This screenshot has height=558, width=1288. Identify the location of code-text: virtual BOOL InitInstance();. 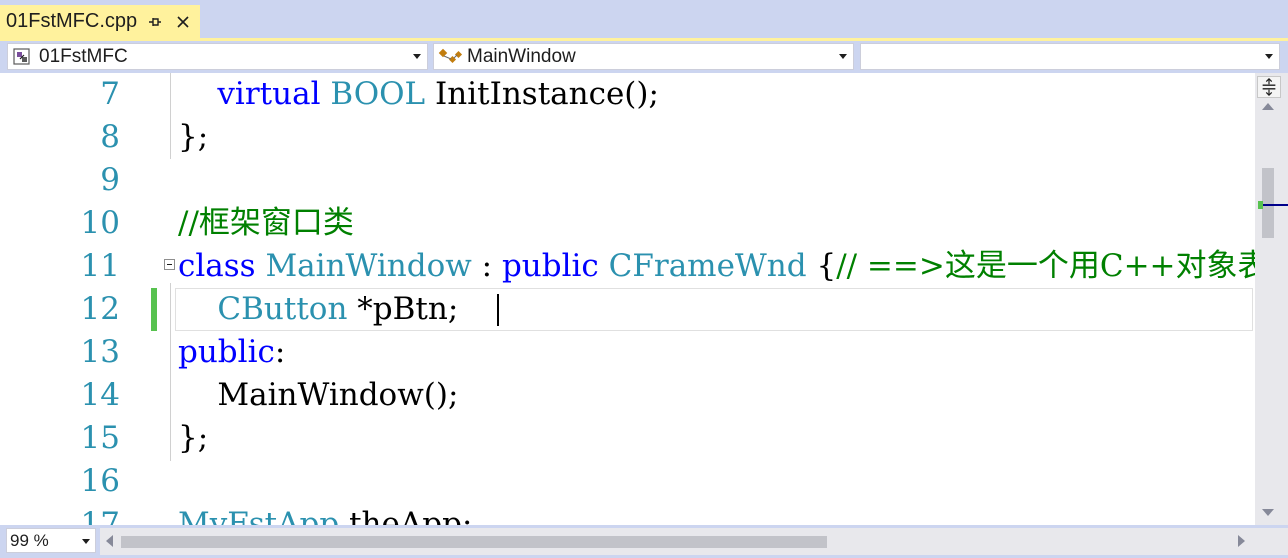
(418, 94).